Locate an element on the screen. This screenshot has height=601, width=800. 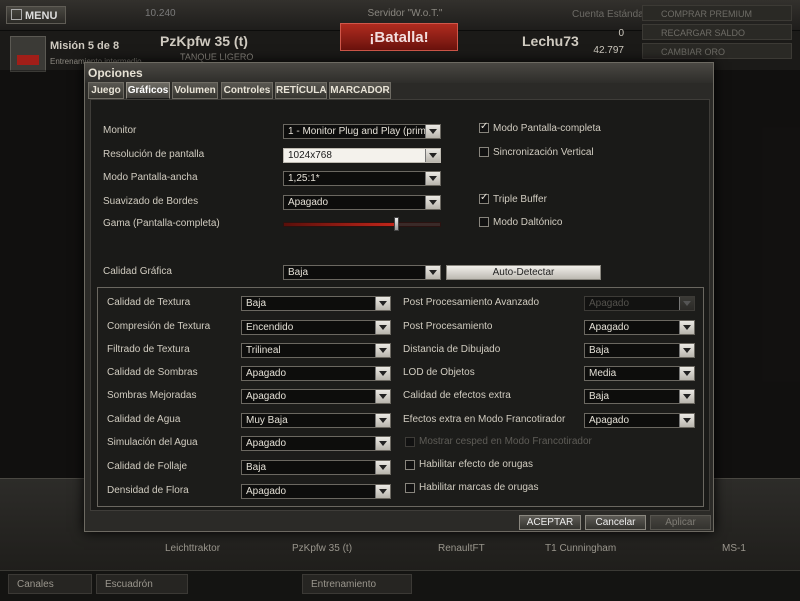
texture-compression-select: Encendido is located at coordinates (316, 327).